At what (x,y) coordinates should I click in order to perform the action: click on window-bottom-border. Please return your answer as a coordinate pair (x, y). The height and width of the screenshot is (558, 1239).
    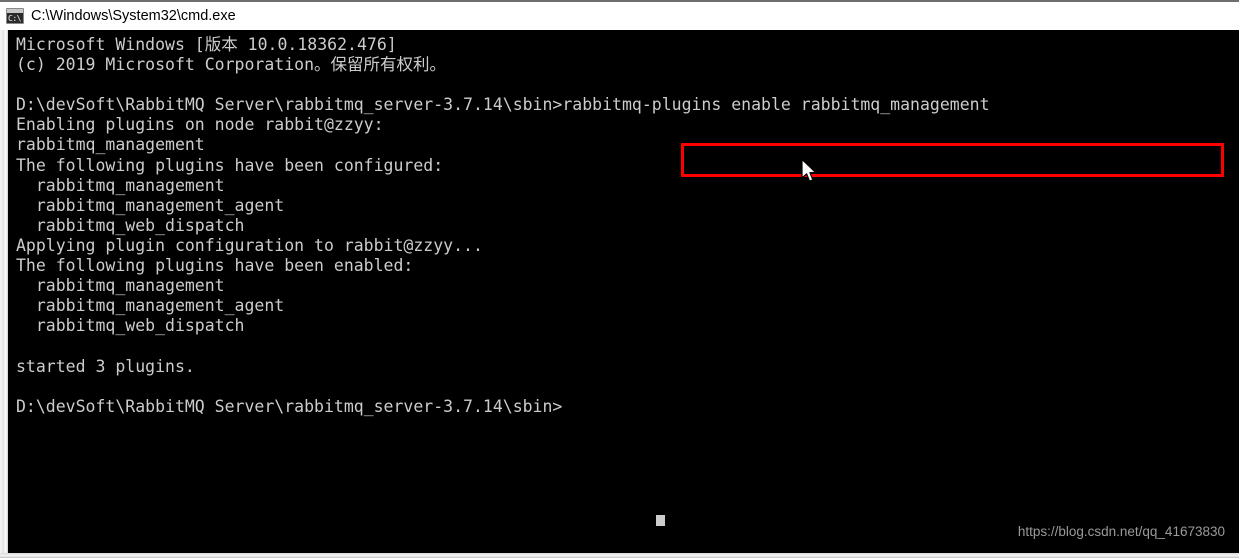
    Looking at the image, I should click on (619, 555).